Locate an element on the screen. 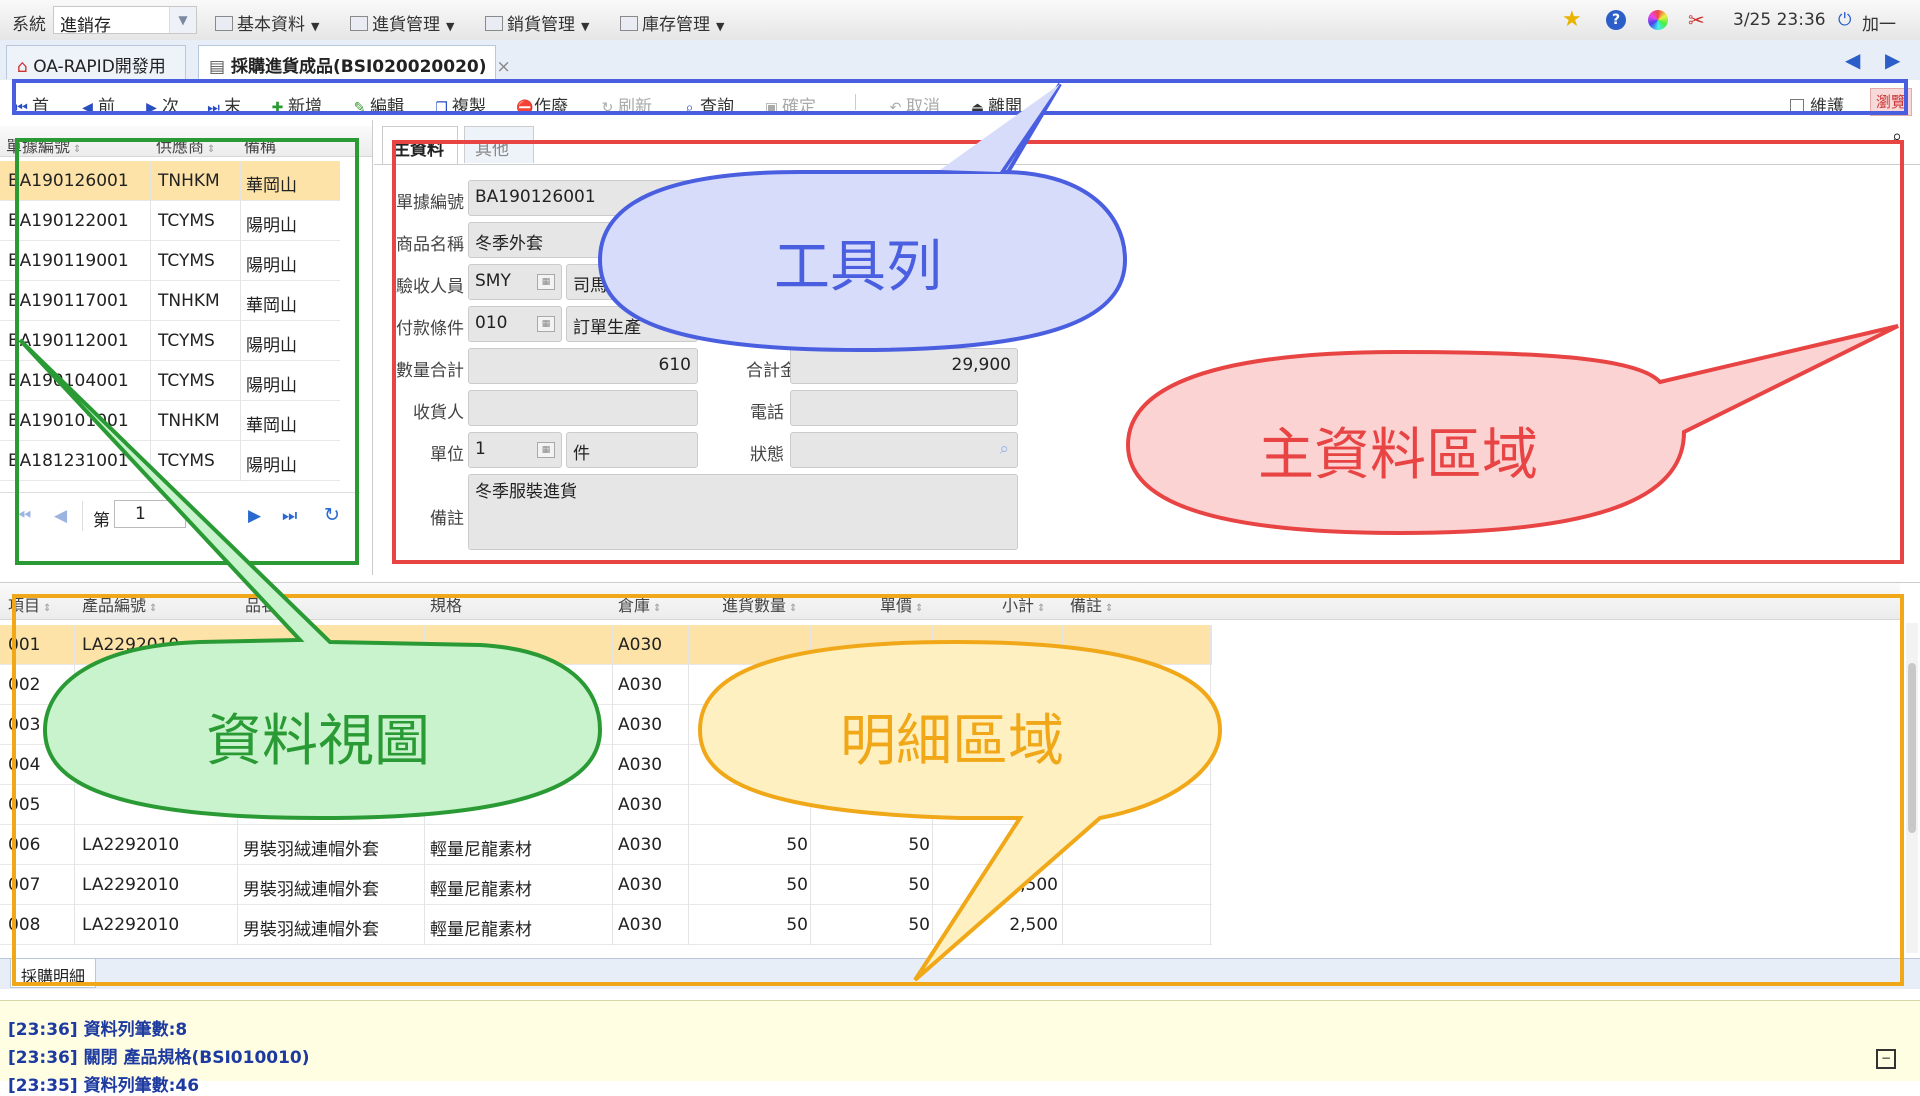 The image size is (1920, 1096). menu-sales: 銷貨管理 ▼ is located at coordinates (537, 22).